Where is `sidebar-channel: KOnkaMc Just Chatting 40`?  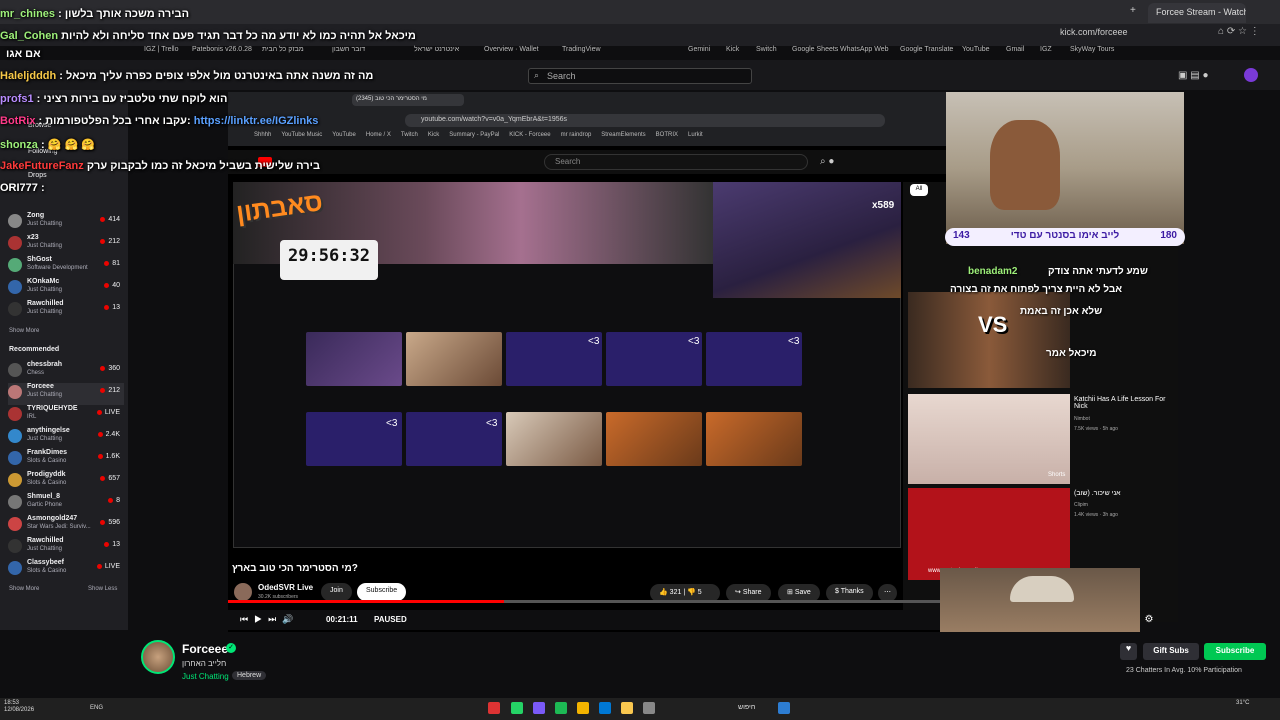 sidebar-channel: KOnkaMc Just Chatting 40 is located at coordinates (66, 289).